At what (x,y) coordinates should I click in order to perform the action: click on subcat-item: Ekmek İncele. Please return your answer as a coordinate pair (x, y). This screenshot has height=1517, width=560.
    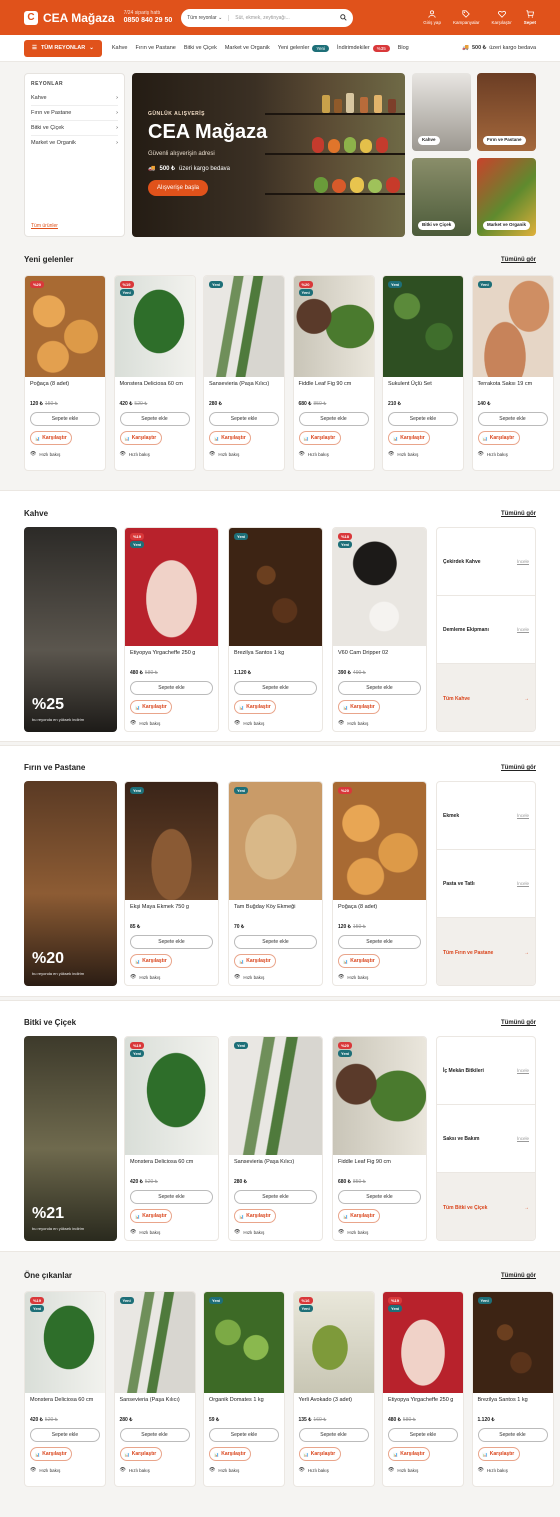
    Looking at the image, I should click on (486, 816).